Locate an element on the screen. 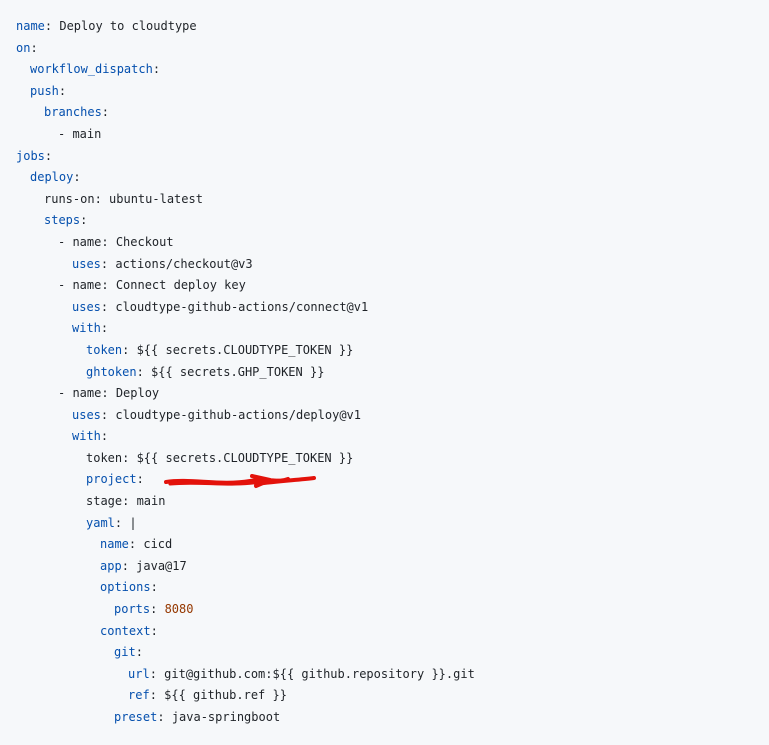  code-line: - main is located at coordinates (392, 135).